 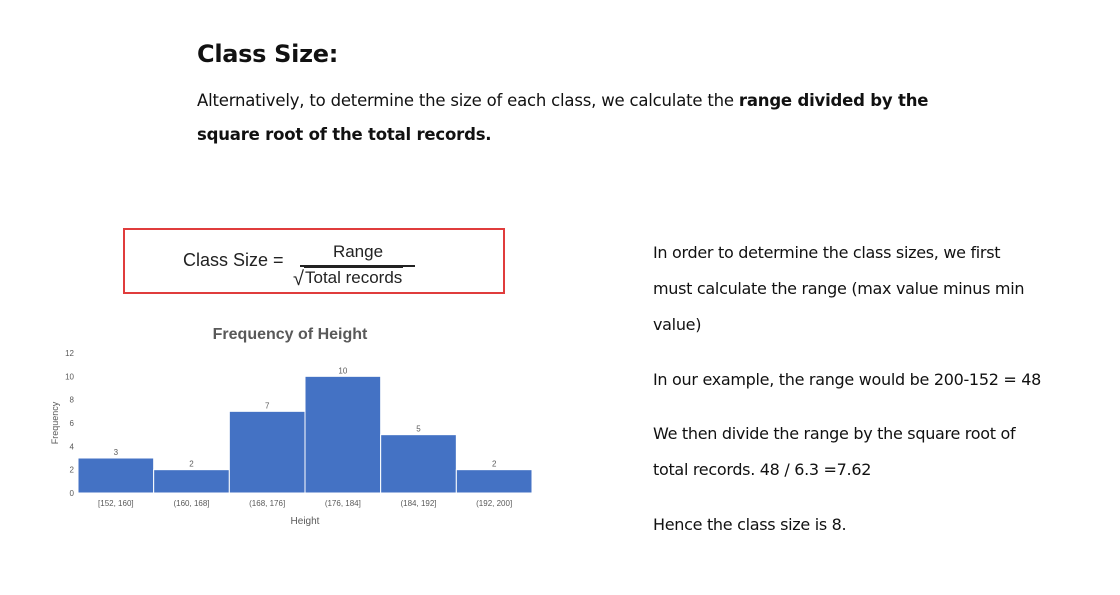 What do you see at coordinates (69, 376) in the screenshot?
I see `y-tick-label: 10` at bounding box center [69, 376].